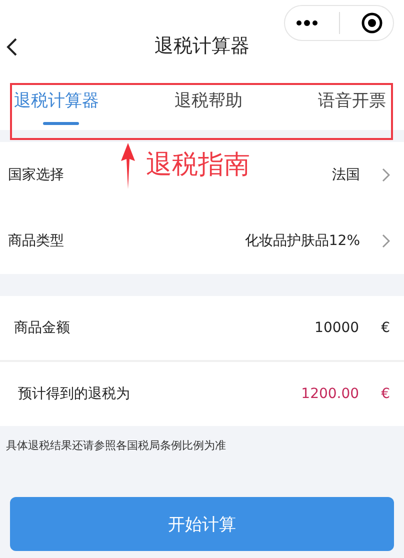  I want to click on annotation-text: 退税指南, so click(198, 165).